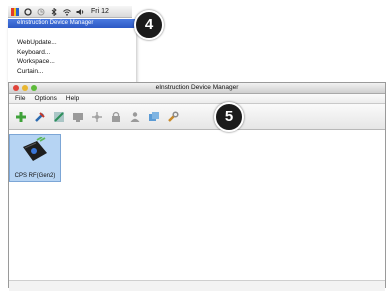  Describe the element at coordinates (197, 117) in the screenshot. I see `toolbar` at that location.